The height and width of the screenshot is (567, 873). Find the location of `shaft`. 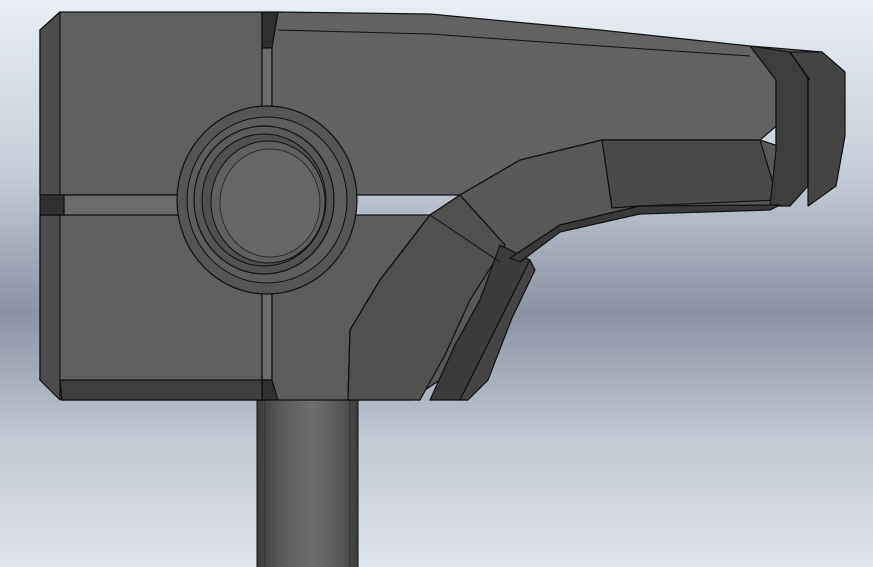

shaft is located at coordinates (307, 481).